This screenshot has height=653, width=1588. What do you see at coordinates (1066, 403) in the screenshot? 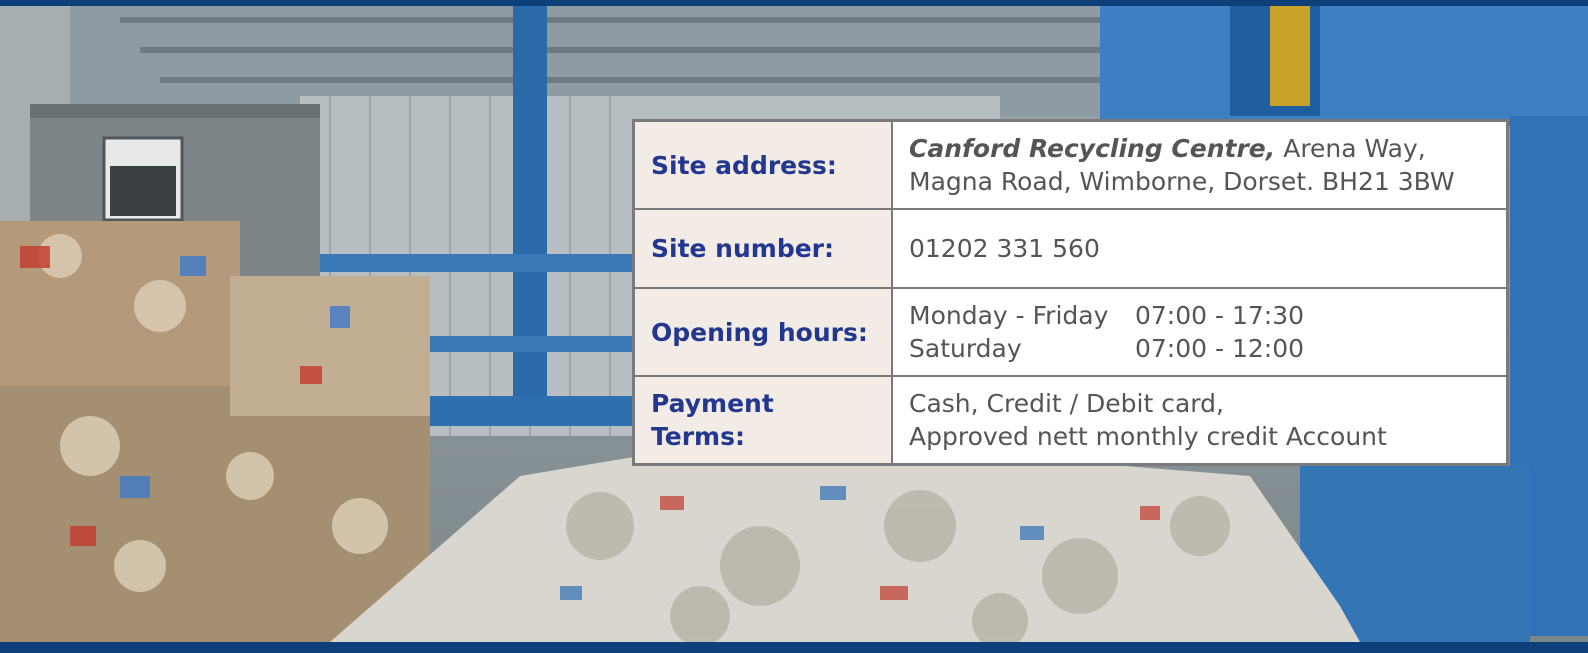
I see `payment-terms-line1: Cash, Credit / Debit card,` at bounding box center [1066, 403].